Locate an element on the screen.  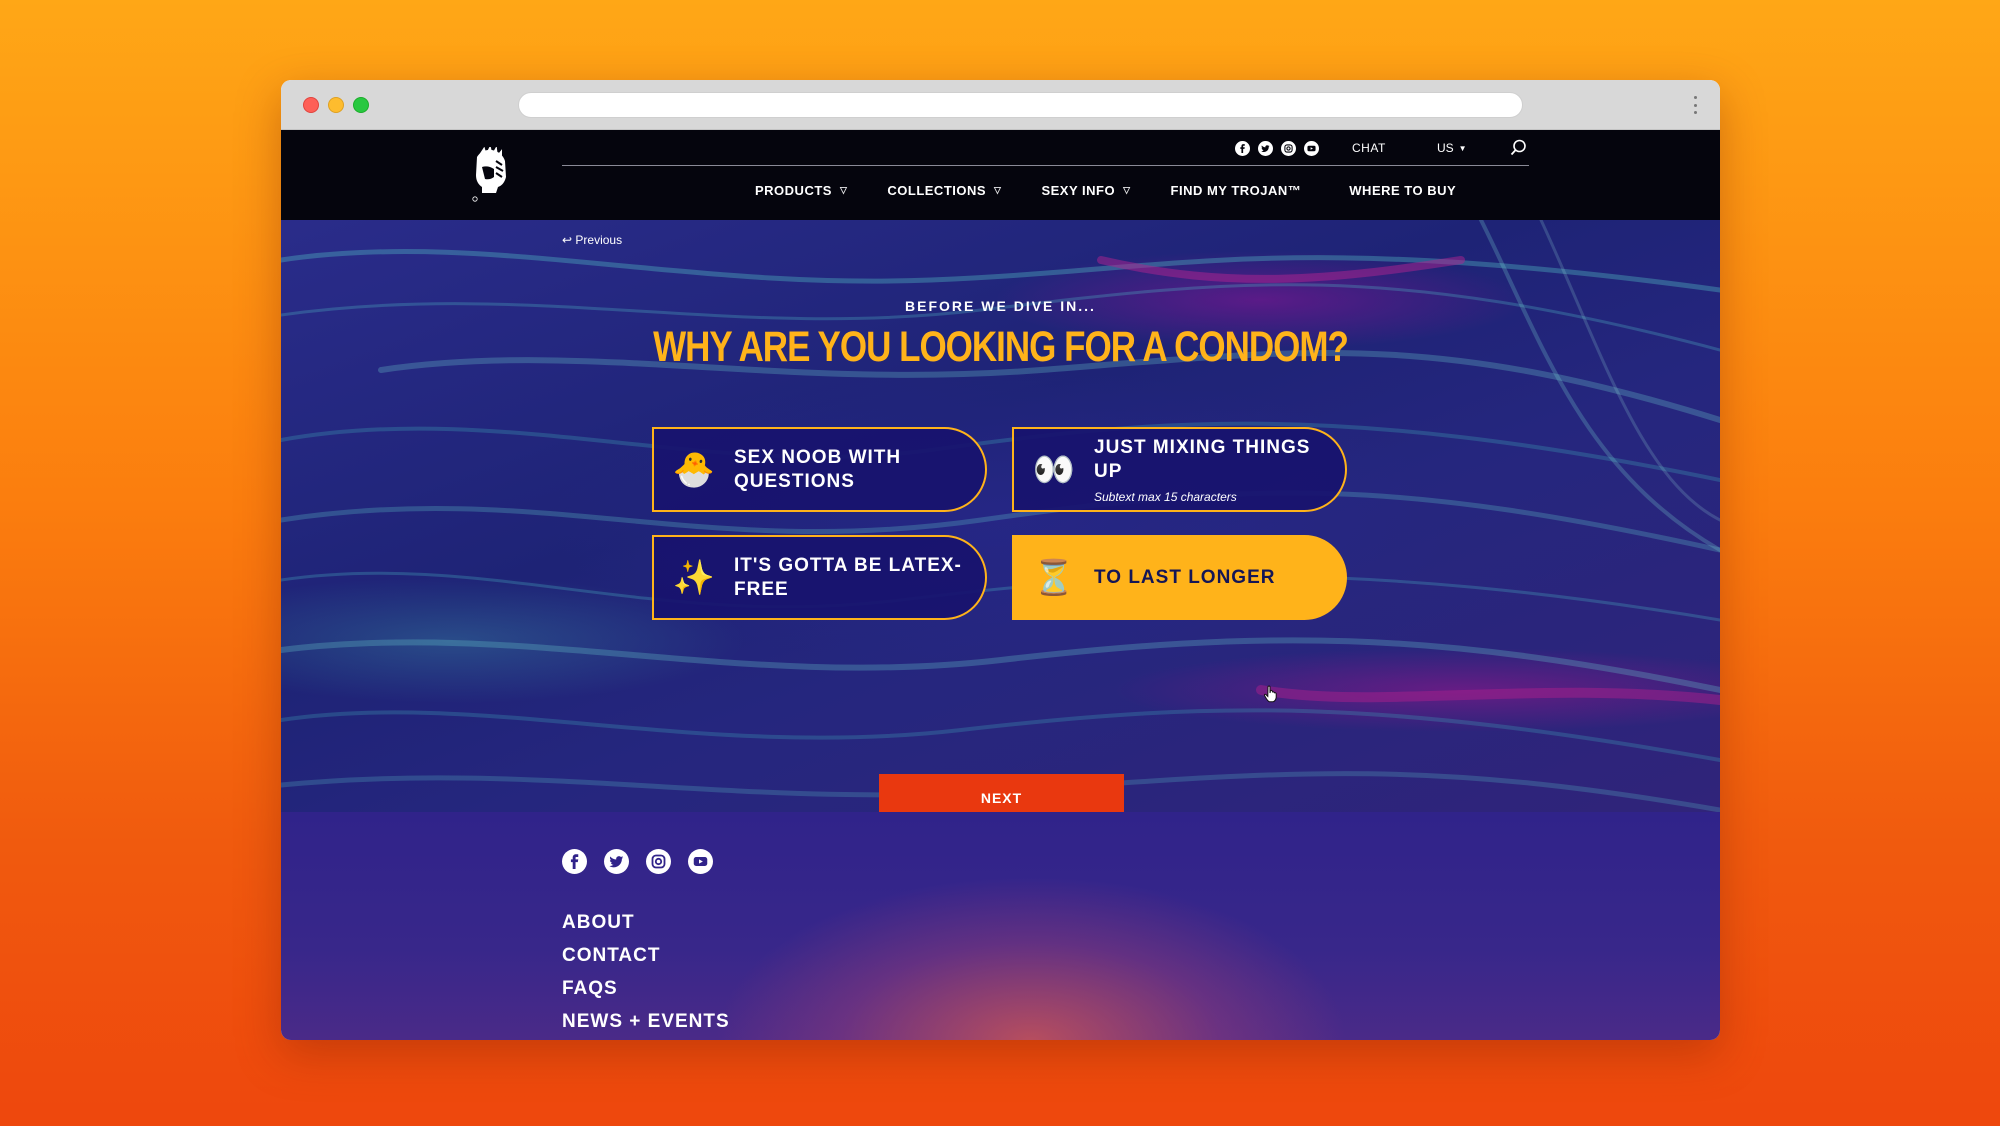
locale-label: US is located at coordinates (1445, 148).